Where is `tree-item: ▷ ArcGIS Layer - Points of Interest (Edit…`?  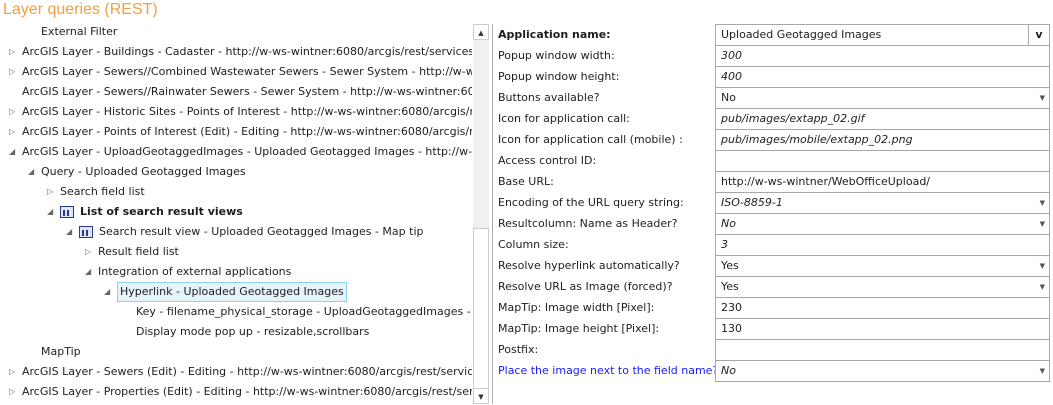 tree-item: ▷ ArcGIS Layer - Points of Interest (Edit… is located at coordinates (240, 132).